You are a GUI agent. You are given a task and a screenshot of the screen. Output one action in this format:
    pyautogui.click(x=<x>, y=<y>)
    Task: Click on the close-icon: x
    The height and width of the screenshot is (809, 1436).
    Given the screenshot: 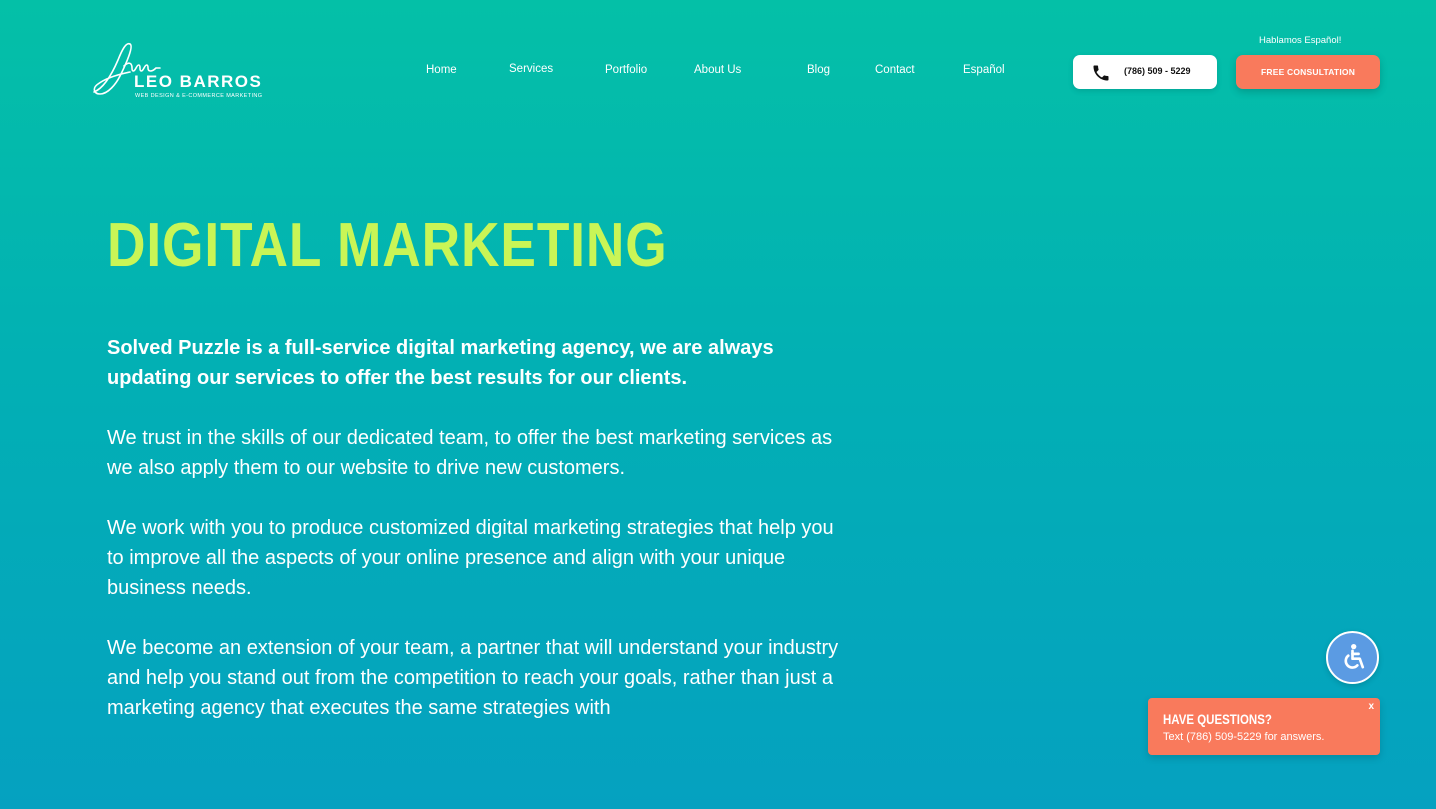 What is the action you would take?
    pyautogui.click(x=1371, y=706)
    